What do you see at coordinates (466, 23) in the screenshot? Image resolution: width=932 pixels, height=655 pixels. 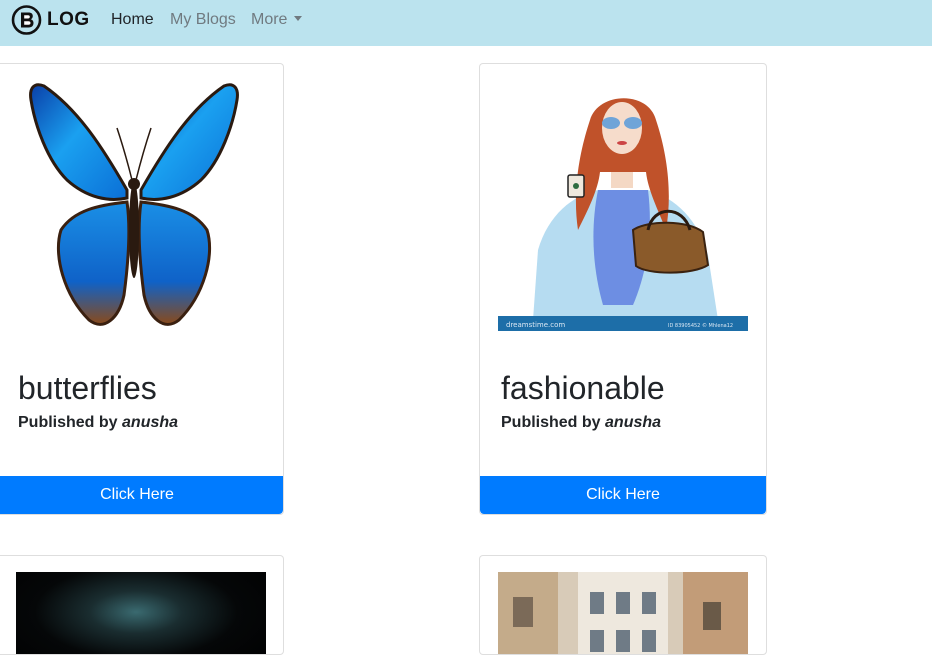 I see `top-navbar: LOG Home My Blogs More` at bounding box center [466, 23].